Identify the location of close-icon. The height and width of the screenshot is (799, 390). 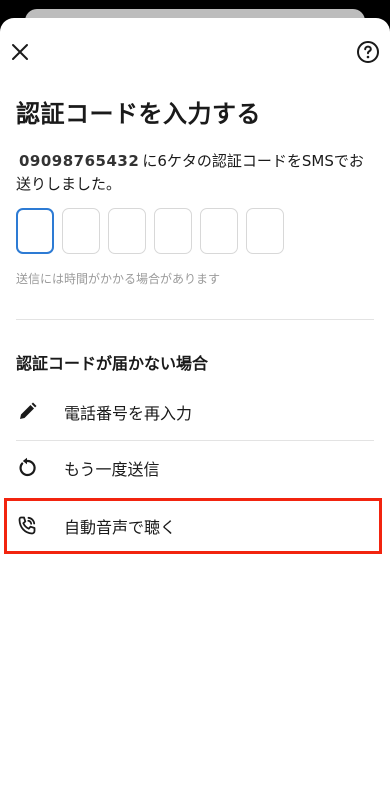
(20, 52).